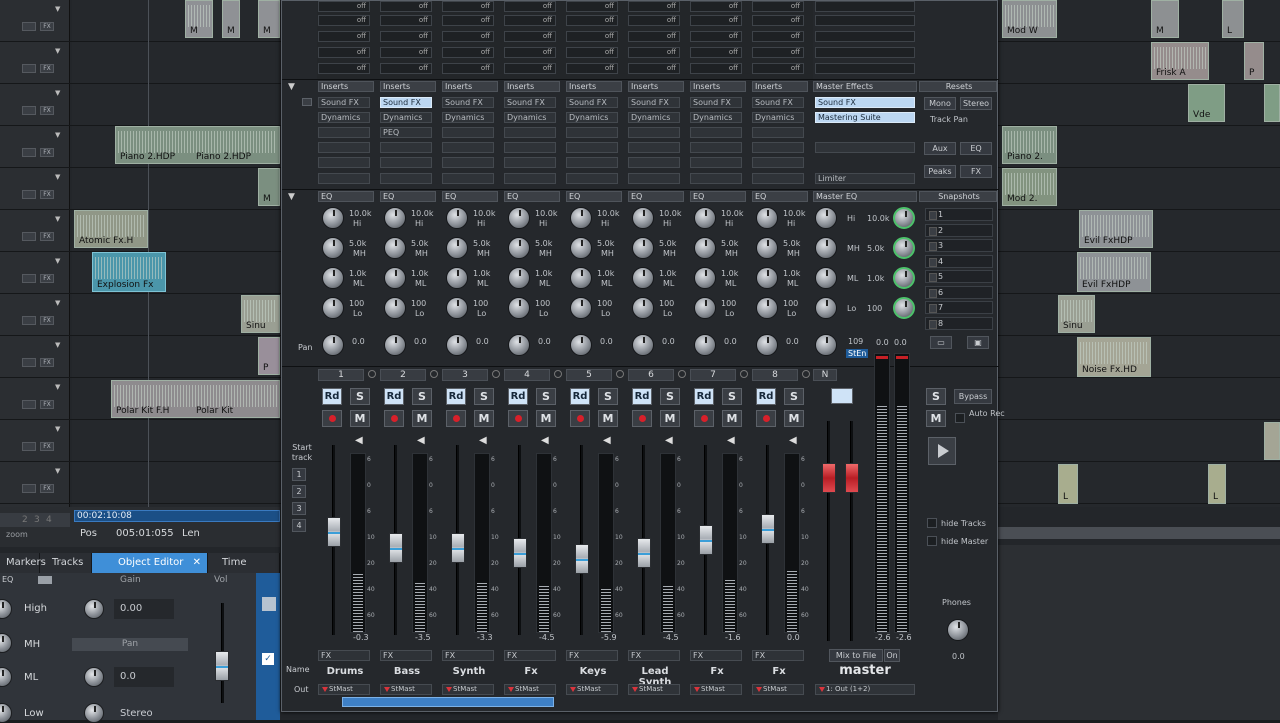 This screenshot has width=1280, height=723. What do you see at coordinates (144, 609) in the screenshot?
I see `gain-value: 0.00` at bounding box center [144, 609].